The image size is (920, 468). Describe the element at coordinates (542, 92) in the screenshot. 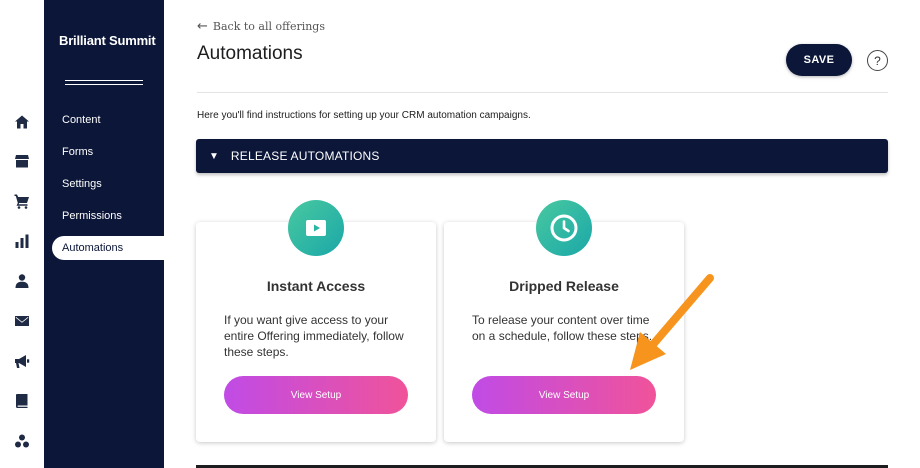

I see `header-divider` at that location.